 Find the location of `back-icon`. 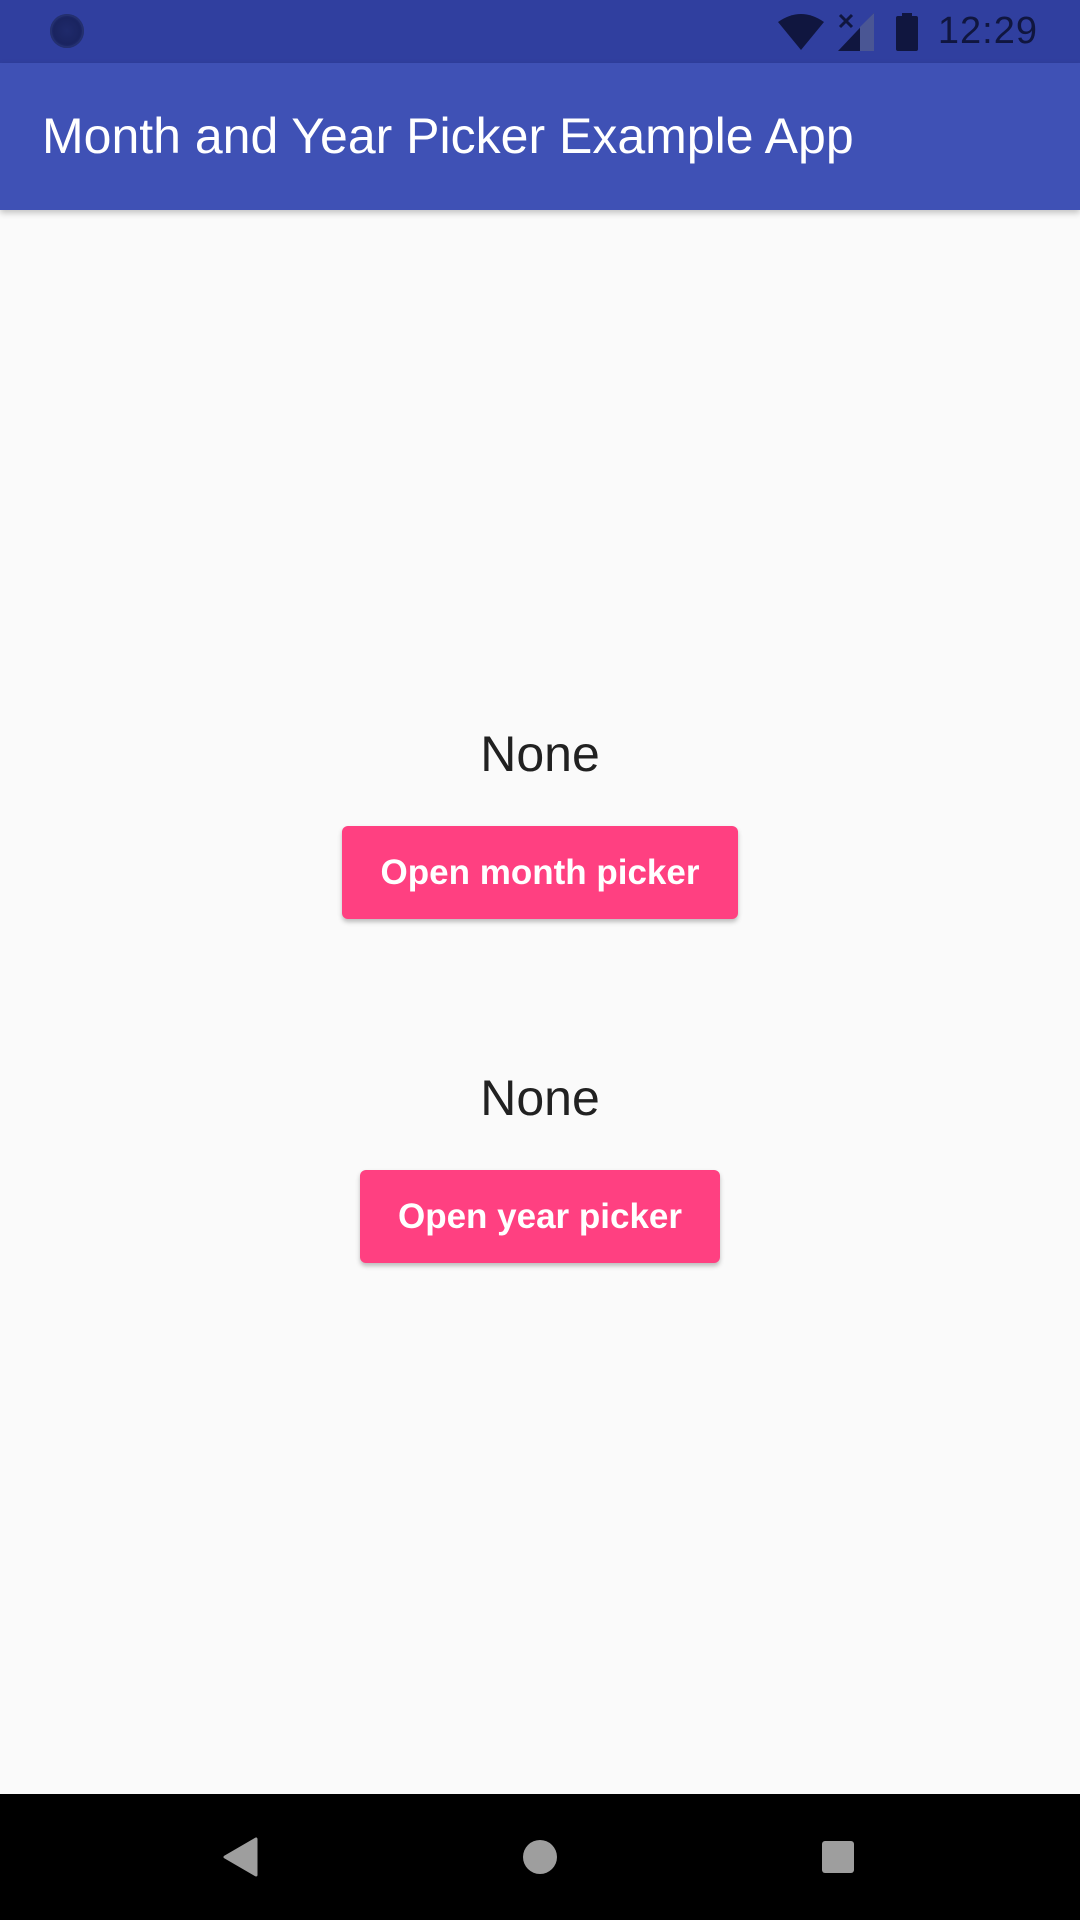

back-icon is located at coordinates (240, 1857).